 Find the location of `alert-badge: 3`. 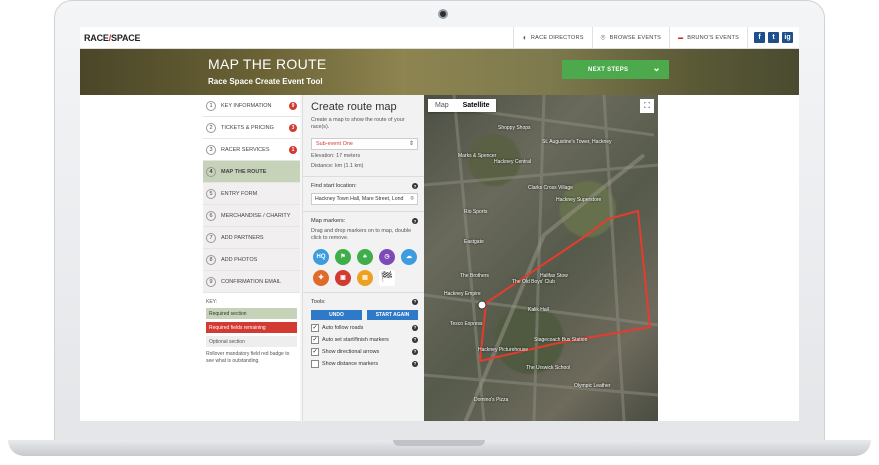

alert-badge: 3 is located at coordinates (293, 127).